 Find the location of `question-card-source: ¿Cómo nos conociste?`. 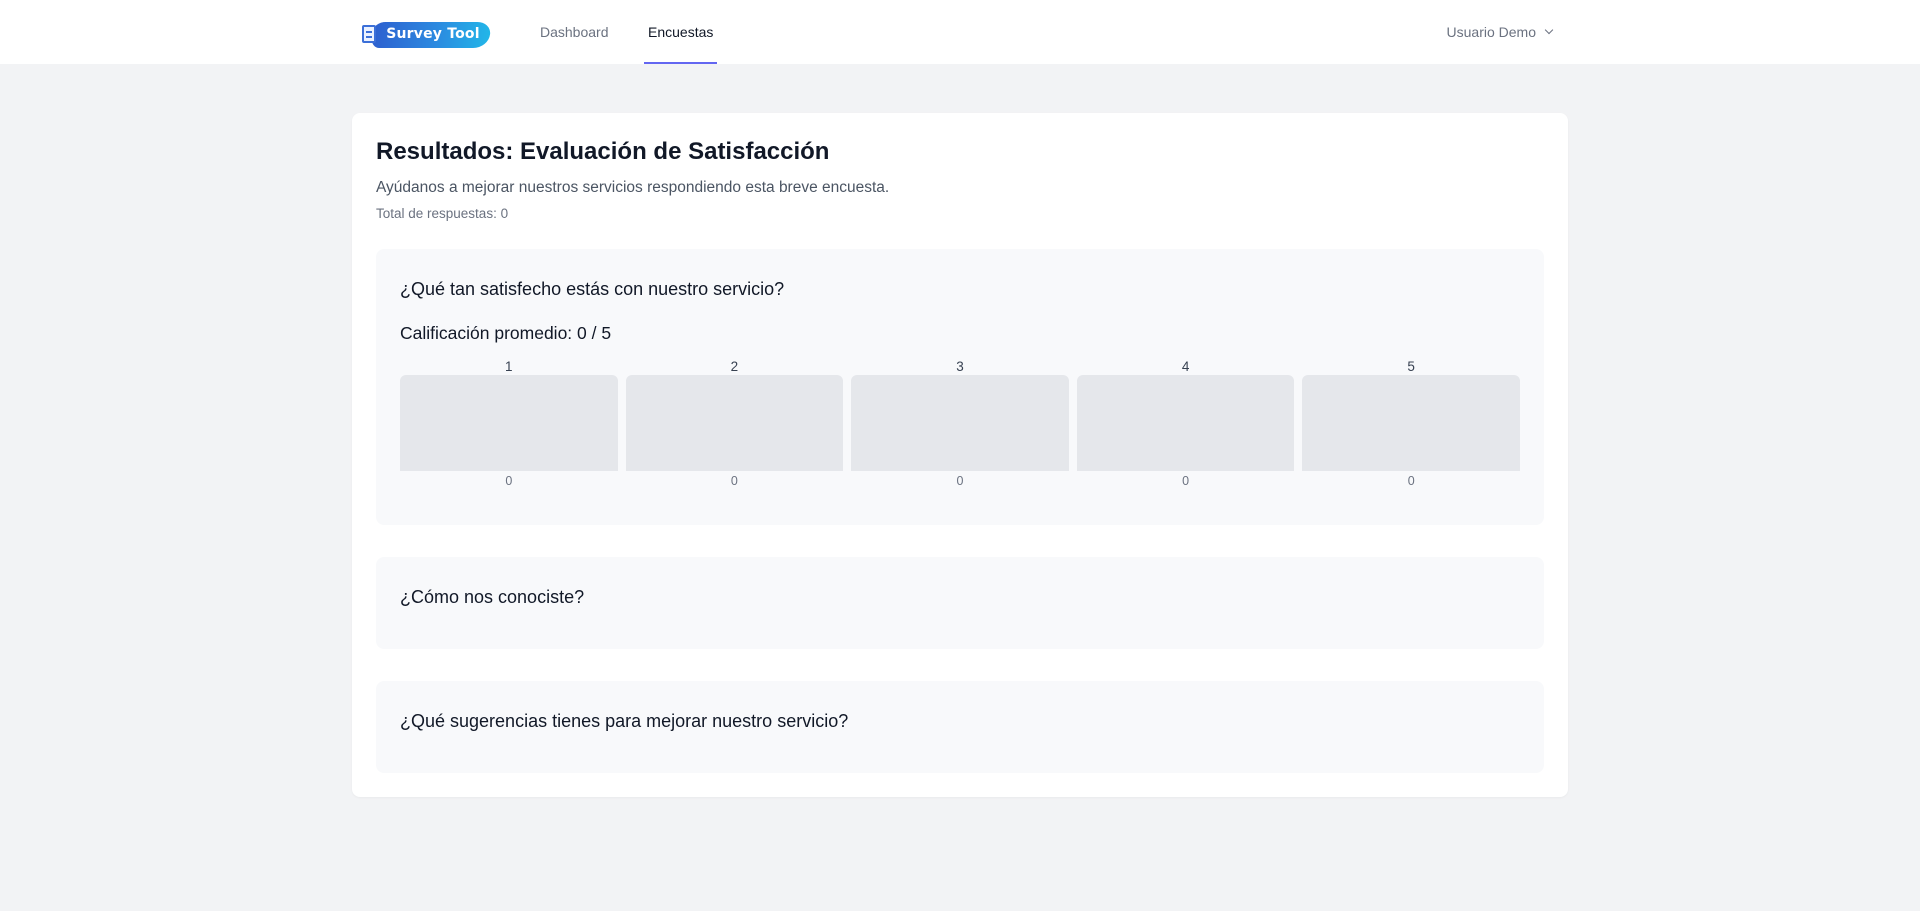

question-card-source: ¿Cómo nos conociste? is located at coordinates (960, 603).